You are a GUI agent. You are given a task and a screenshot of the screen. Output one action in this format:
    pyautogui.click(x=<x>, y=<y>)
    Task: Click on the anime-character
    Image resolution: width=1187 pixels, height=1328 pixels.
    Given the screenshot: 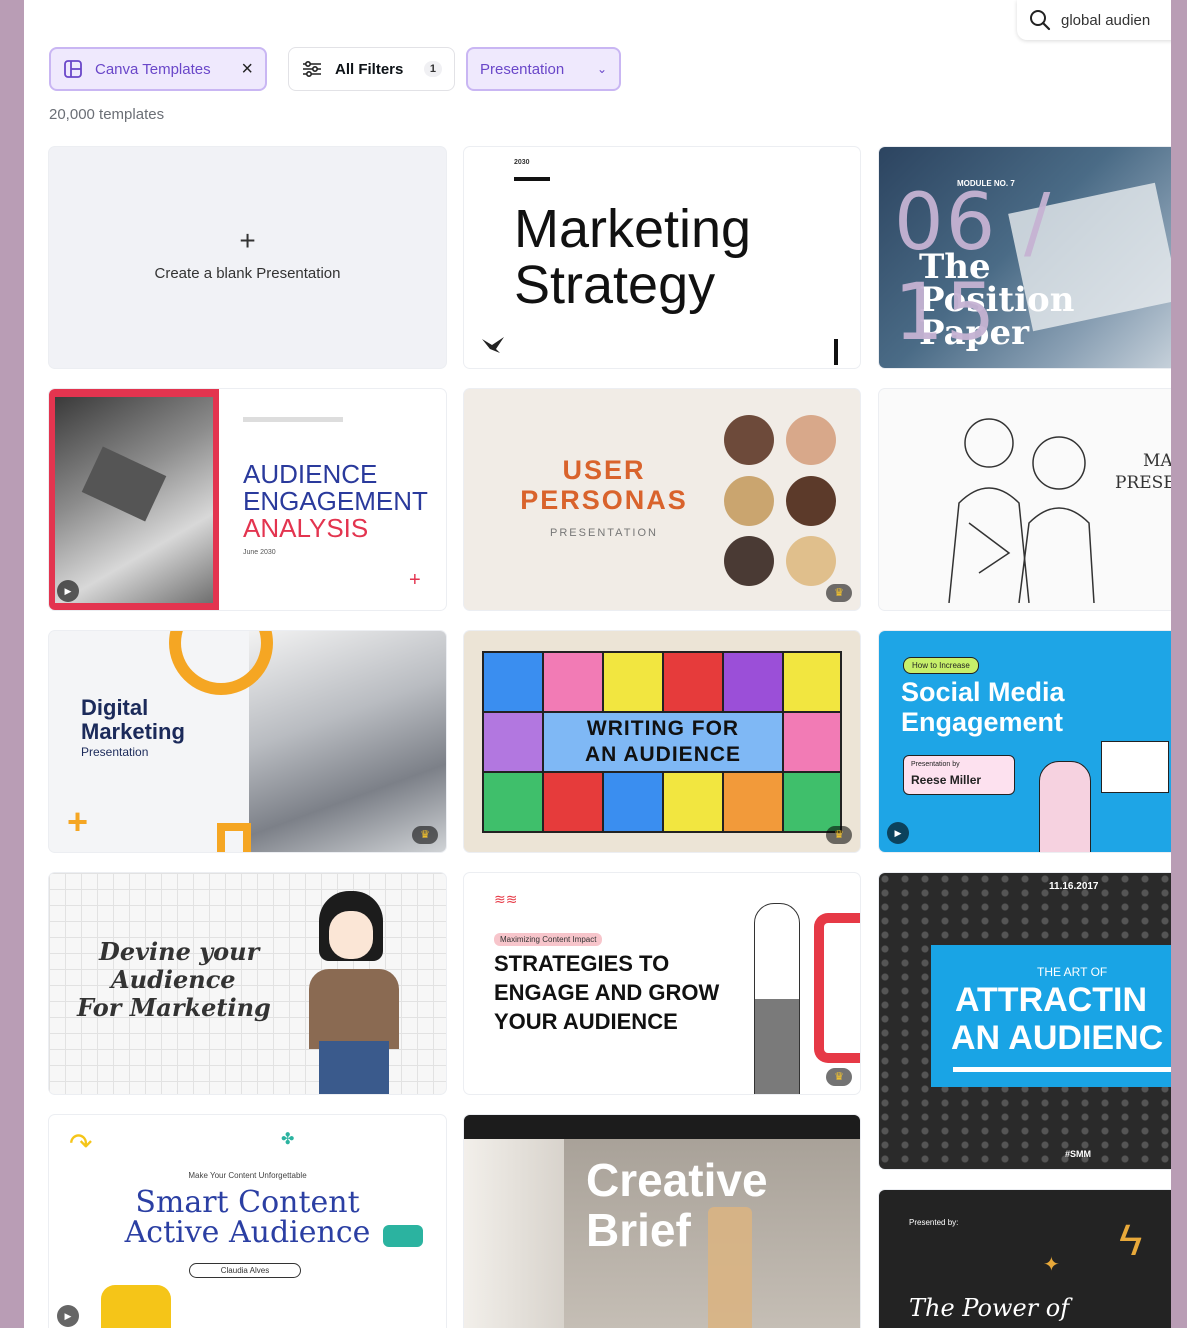 What is the action you would take?
    pyautogui.click(x=354, y=992)
    